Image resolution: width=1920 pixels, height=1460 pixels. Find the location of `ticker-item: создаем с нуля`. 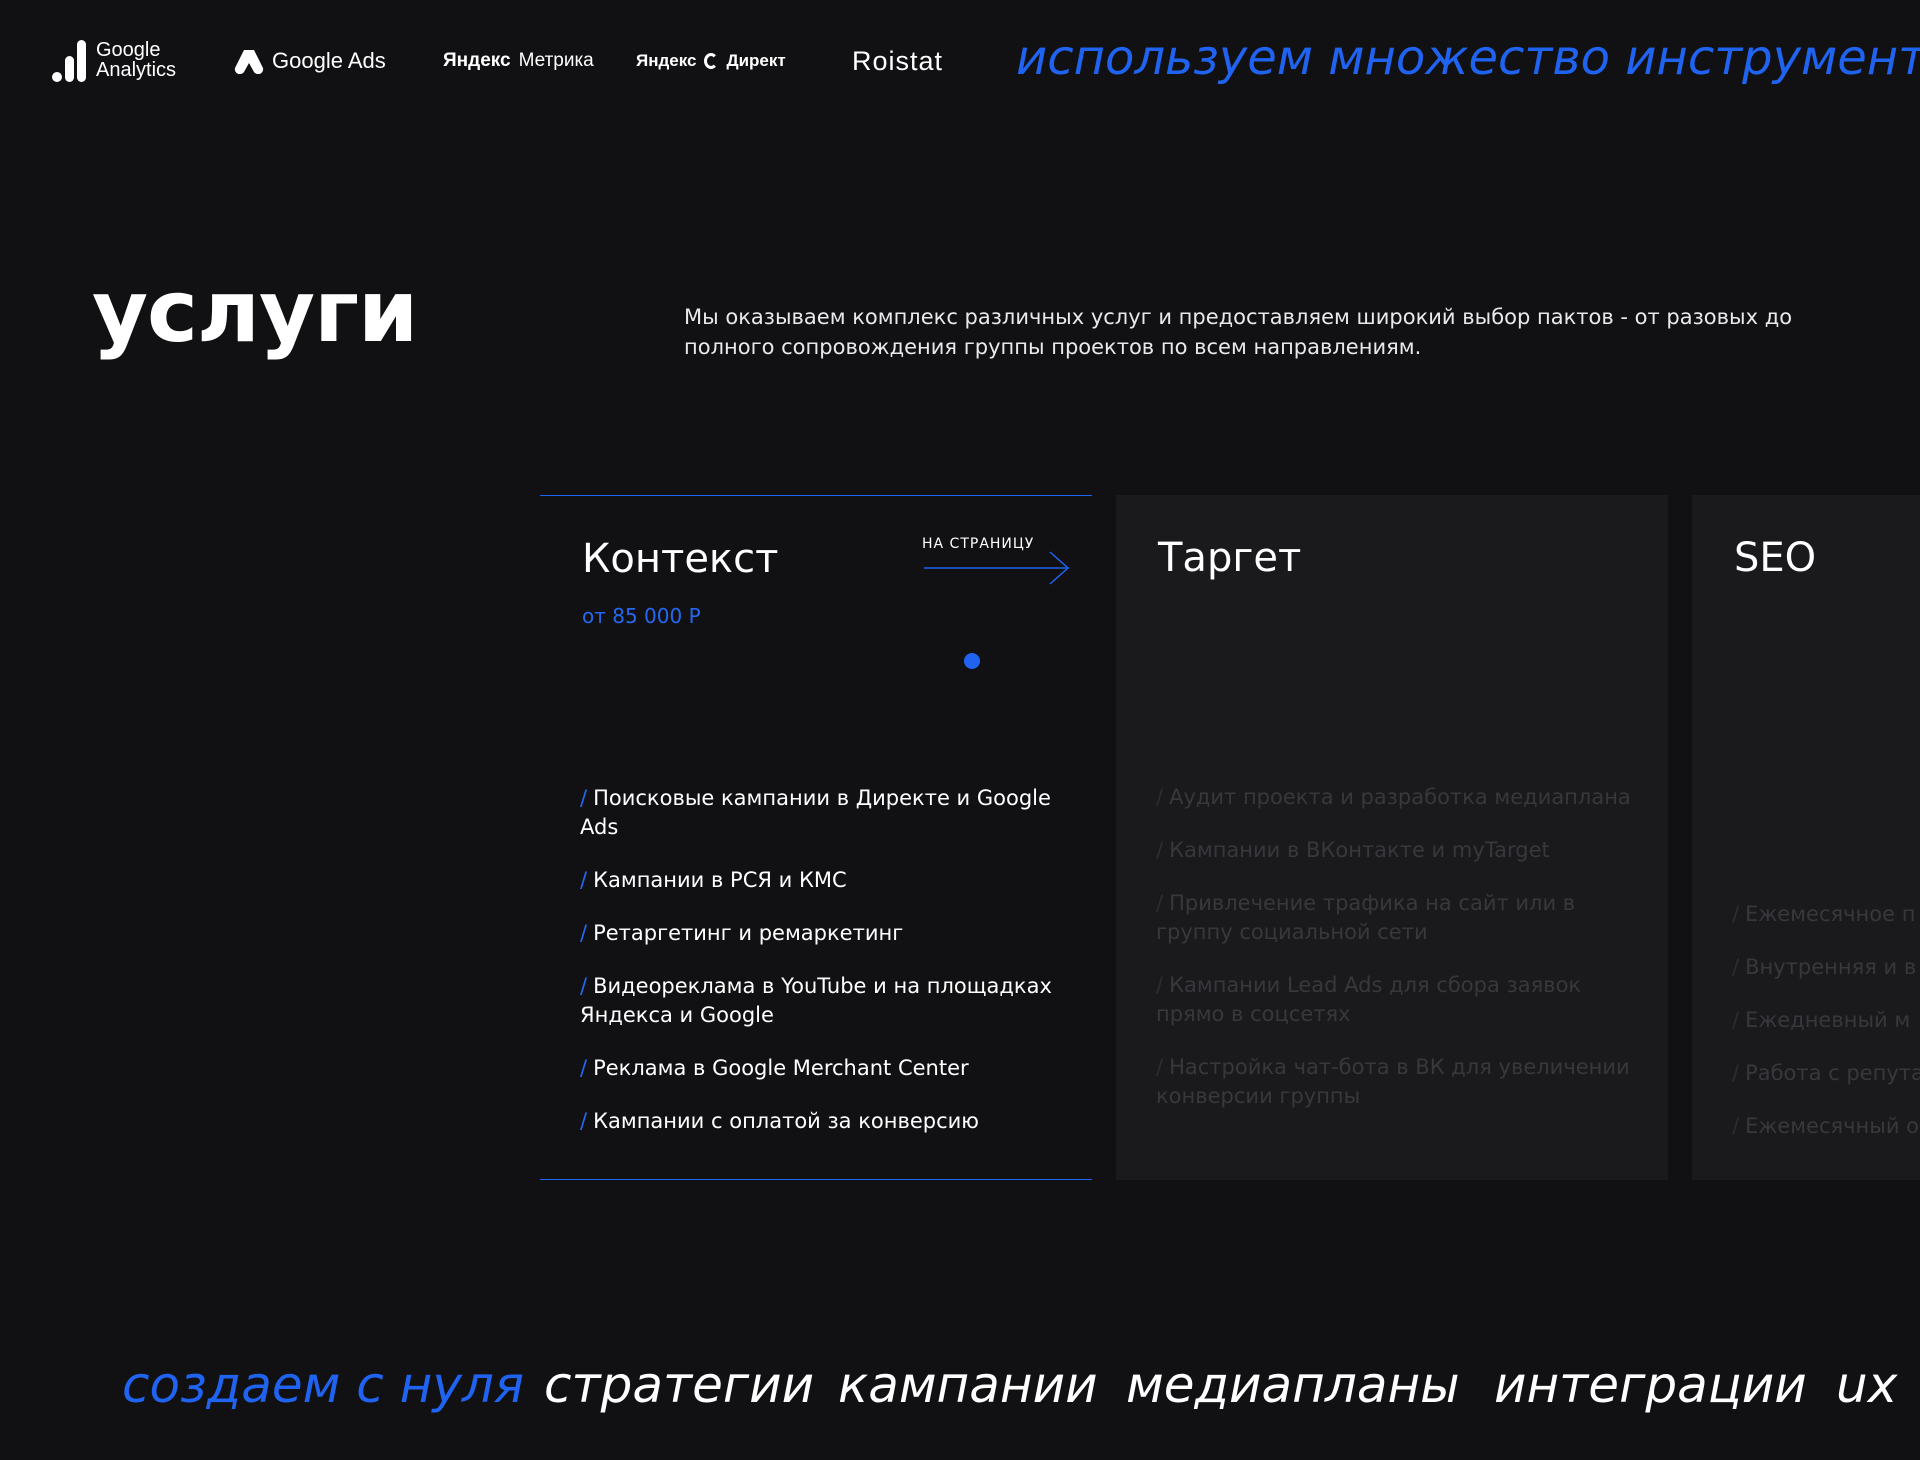

ticker-item: создаем с нуля is located at coordinates (323, 1385).